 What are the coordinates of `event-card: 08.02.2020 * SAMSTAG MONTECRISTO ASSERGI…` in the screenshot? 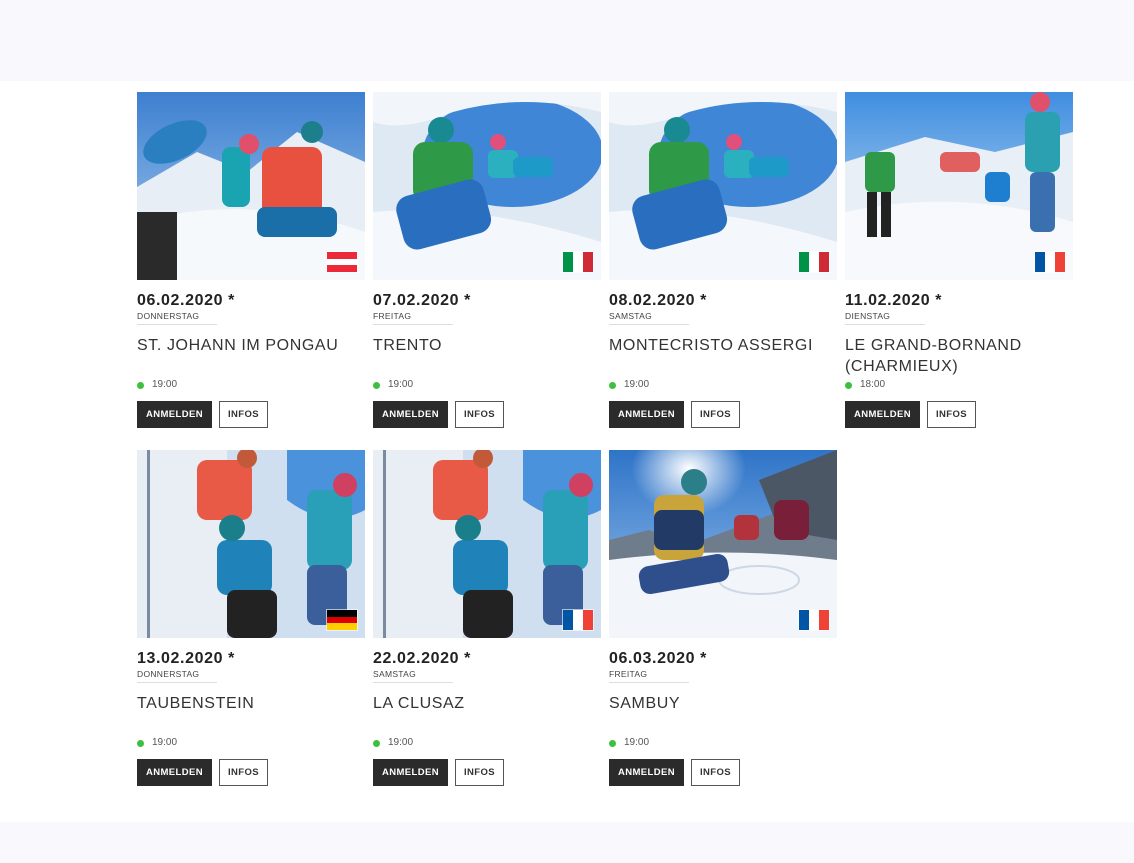 It's located at (723, 266).